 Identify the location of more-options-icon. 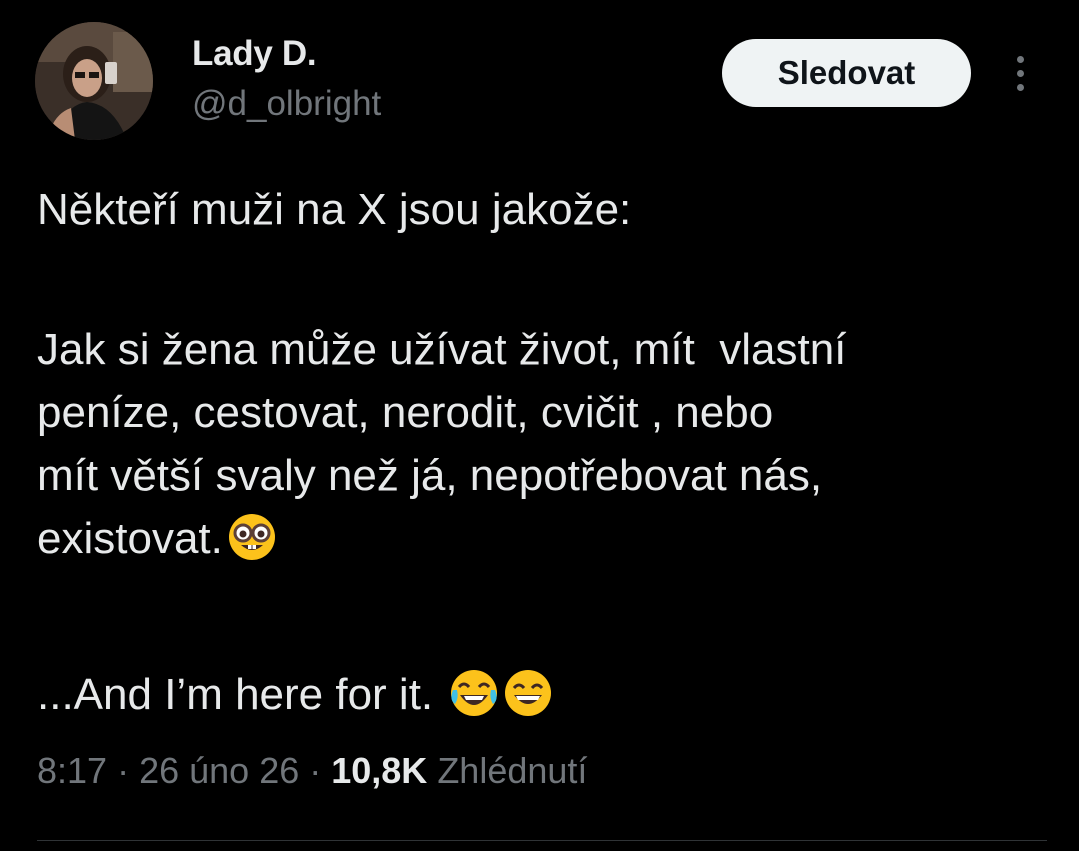
(1020, 73).